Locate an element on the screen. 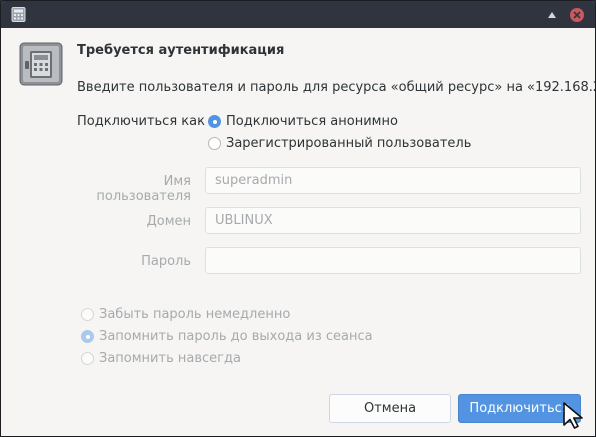 Image resolution: width=596 pixels, height=437 pixels. password-label: Пароль is located at coordinates (166, 261).